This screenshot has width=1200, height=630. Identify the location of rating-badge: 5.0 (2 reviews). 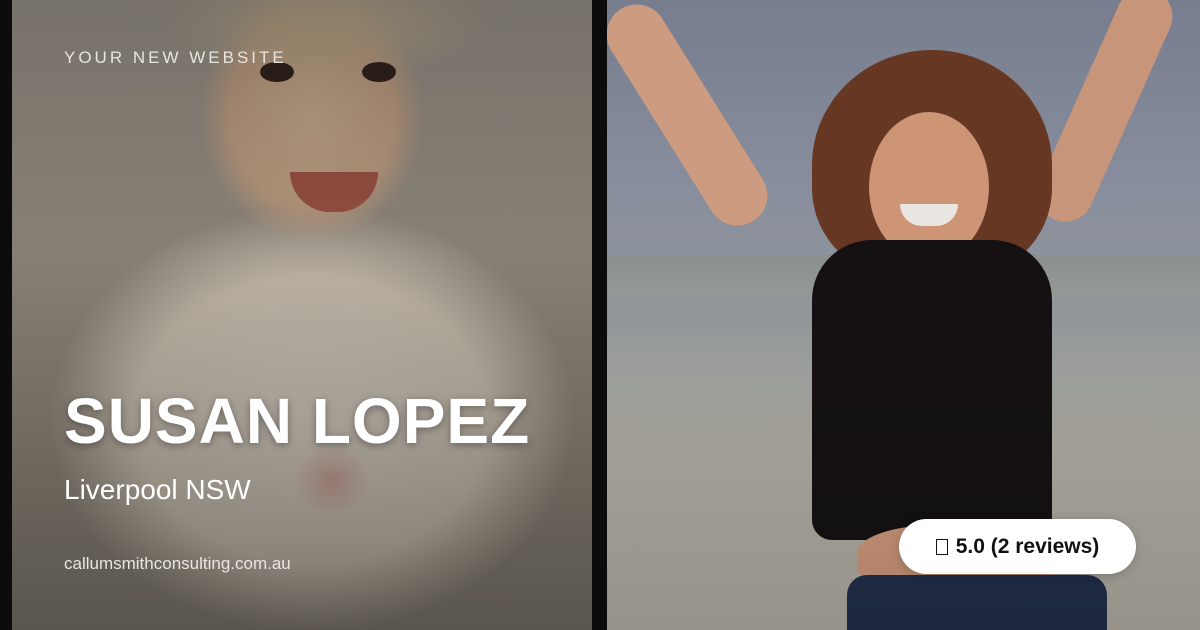
(1017, 546).